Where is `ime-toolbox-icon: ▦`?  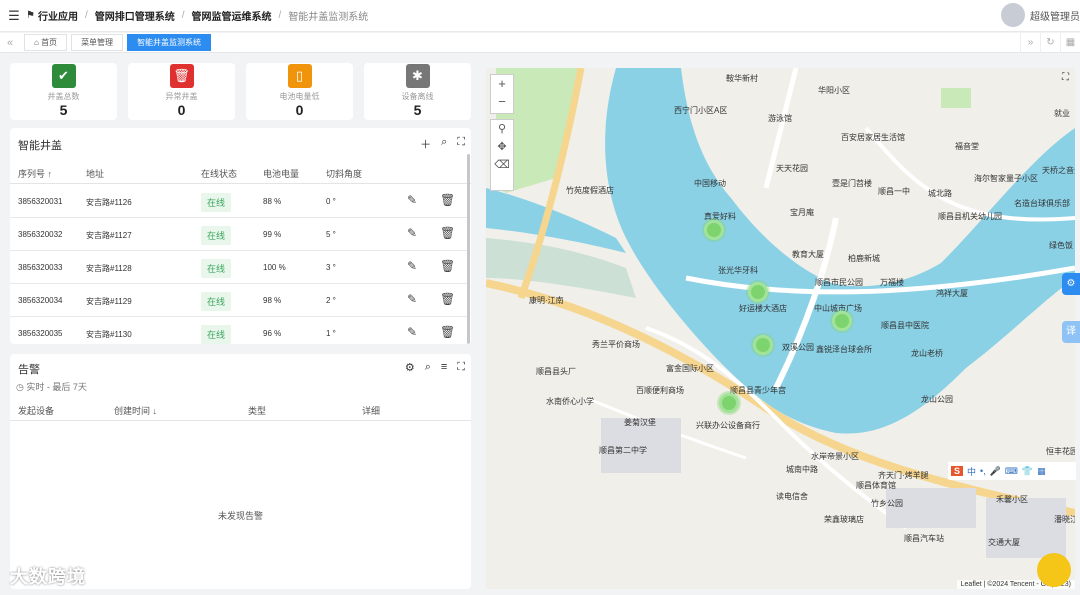
ime-toolbox-icon: ▦ is located at coordinates (1041, 471).